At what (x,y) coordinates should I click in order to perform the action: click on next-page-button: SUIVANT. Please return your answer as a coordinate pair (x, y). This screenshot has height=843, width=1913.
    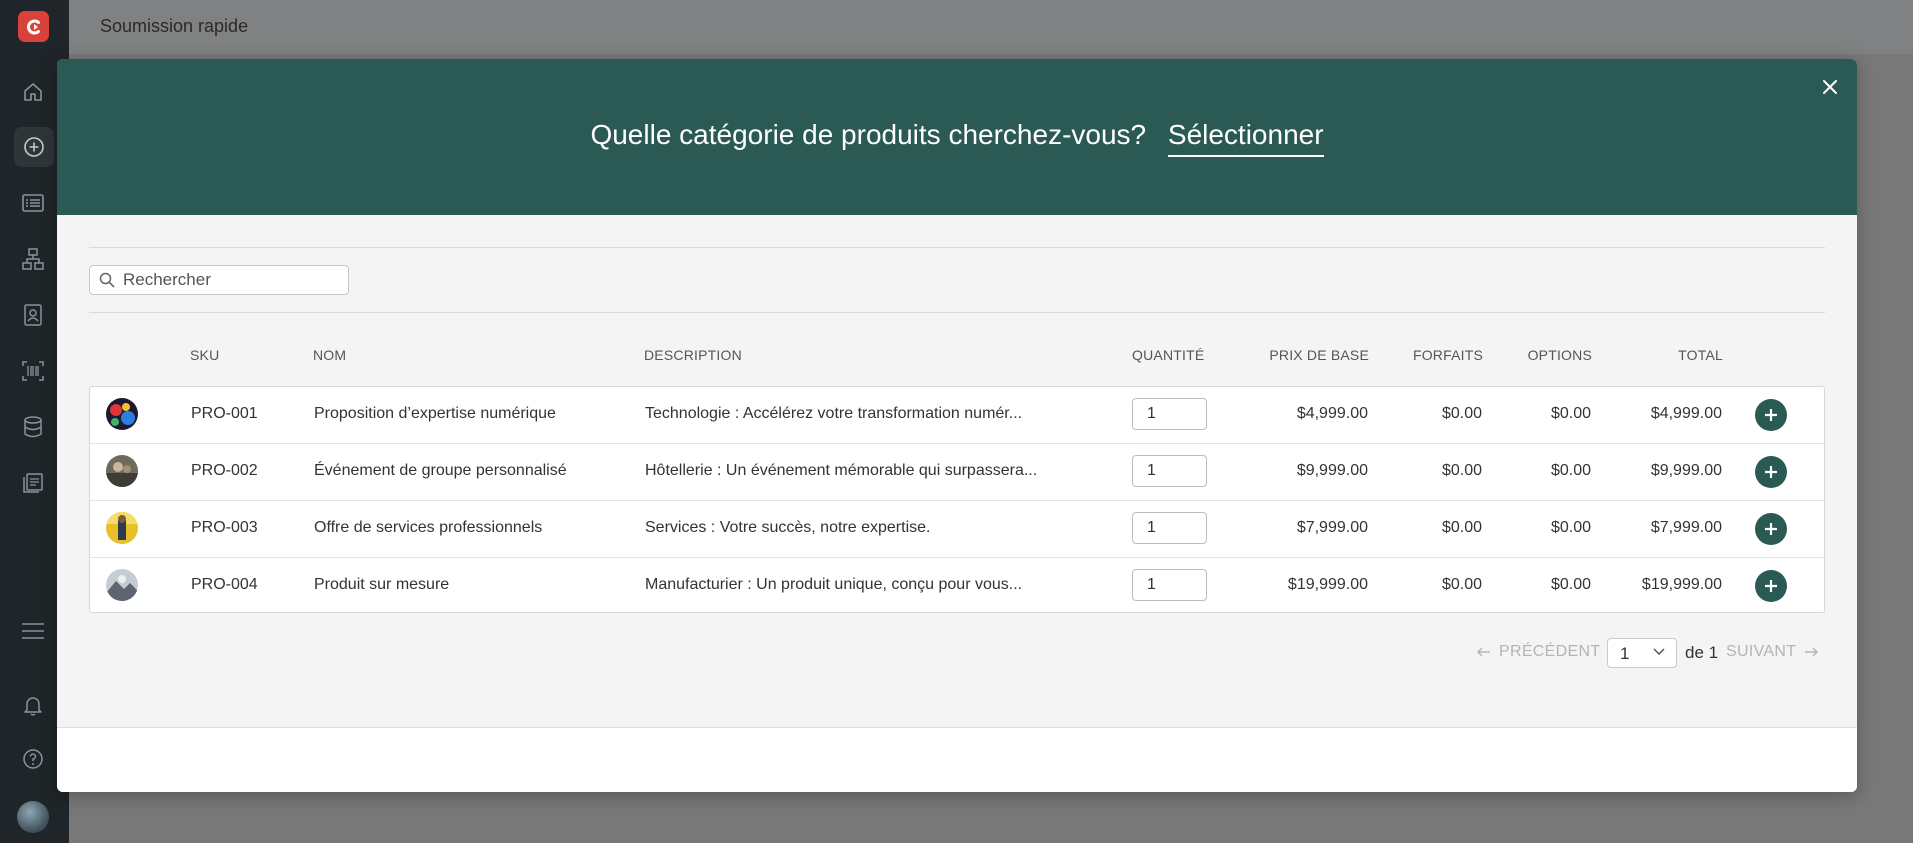
    Looking at the image, I should click on (1772, 652).